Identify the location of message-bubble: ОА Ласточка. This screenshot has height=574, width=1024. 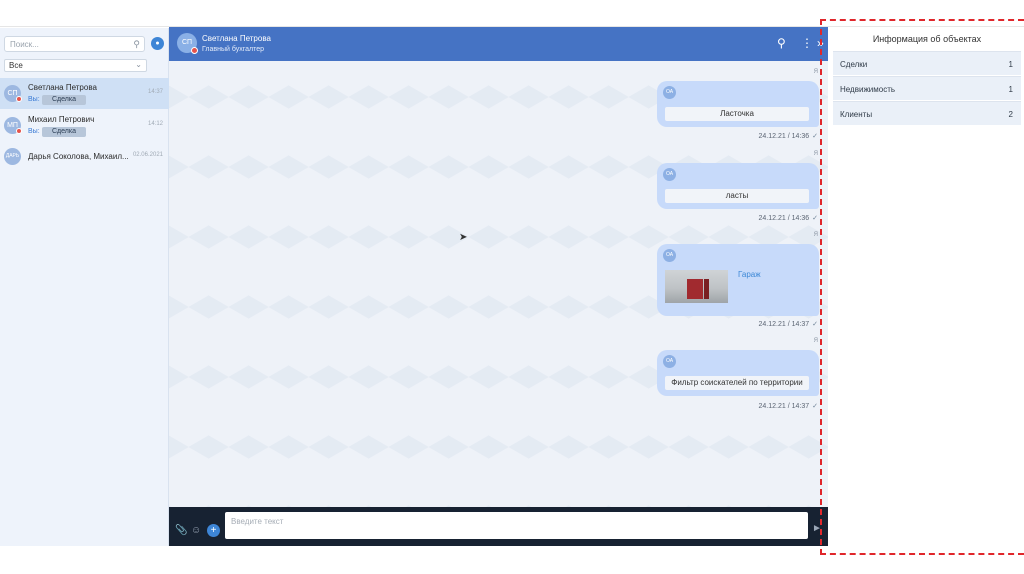
(738, 104).